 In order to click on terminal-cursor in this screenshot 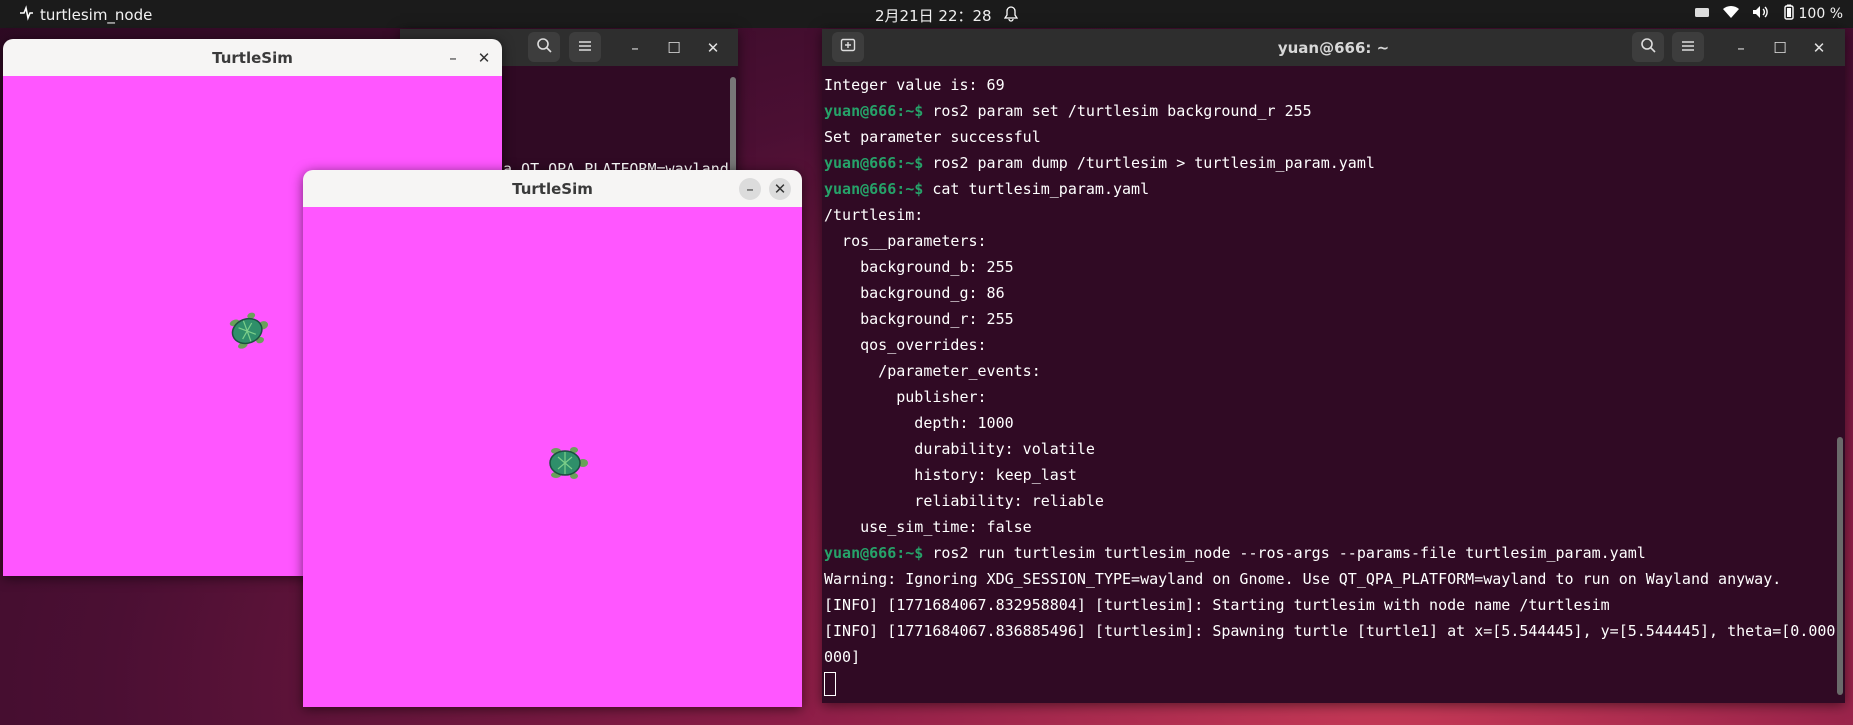, I will do `click(830, 683)`.